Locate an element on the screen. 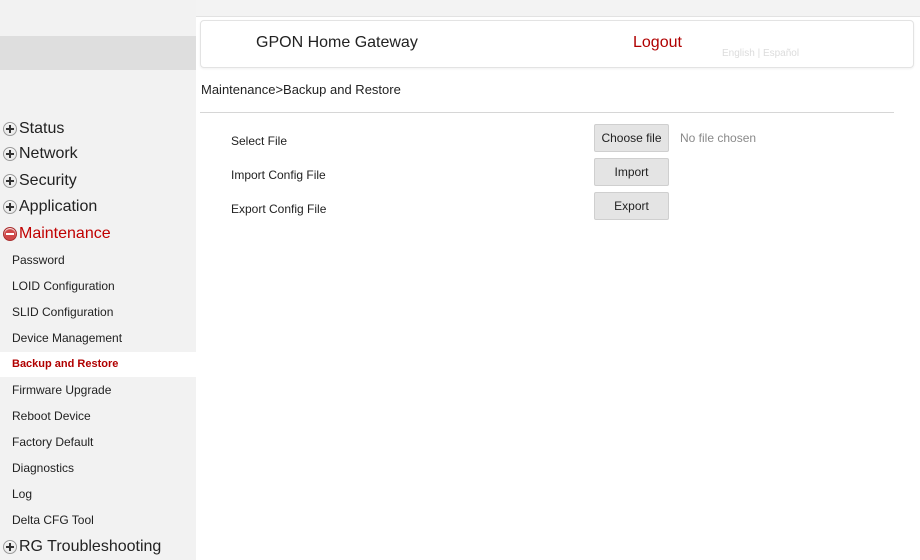 This screenshot has width=920, height=560. sidebar-item-reboot-device: Reboot Device is located at coordinates (98, 416).